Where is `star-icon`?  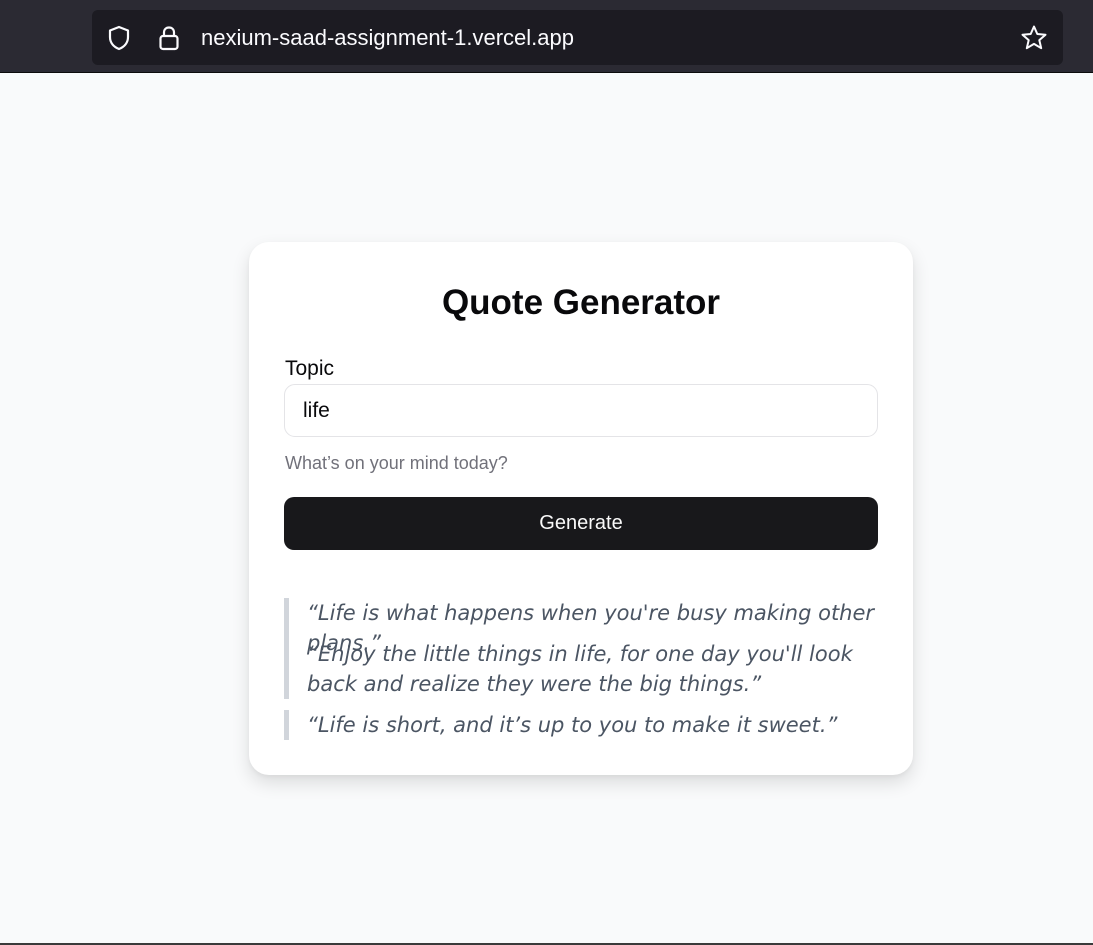
star-icon is located at coordinates (1034, 38).